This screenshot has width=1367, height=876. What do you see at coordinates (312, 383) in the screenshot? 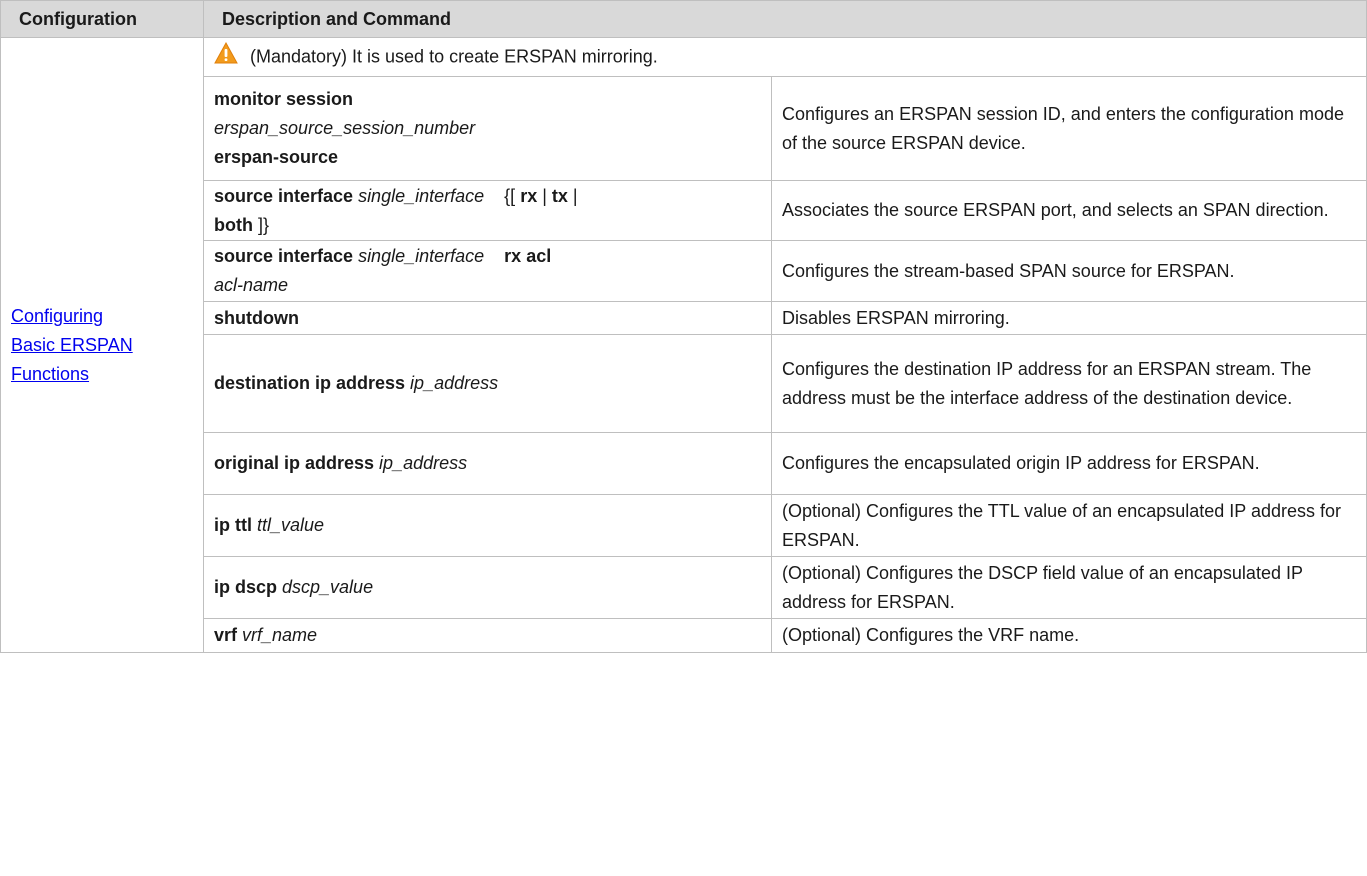
I see `command-keyword: destination ip address` at bounding box center [312, 383].